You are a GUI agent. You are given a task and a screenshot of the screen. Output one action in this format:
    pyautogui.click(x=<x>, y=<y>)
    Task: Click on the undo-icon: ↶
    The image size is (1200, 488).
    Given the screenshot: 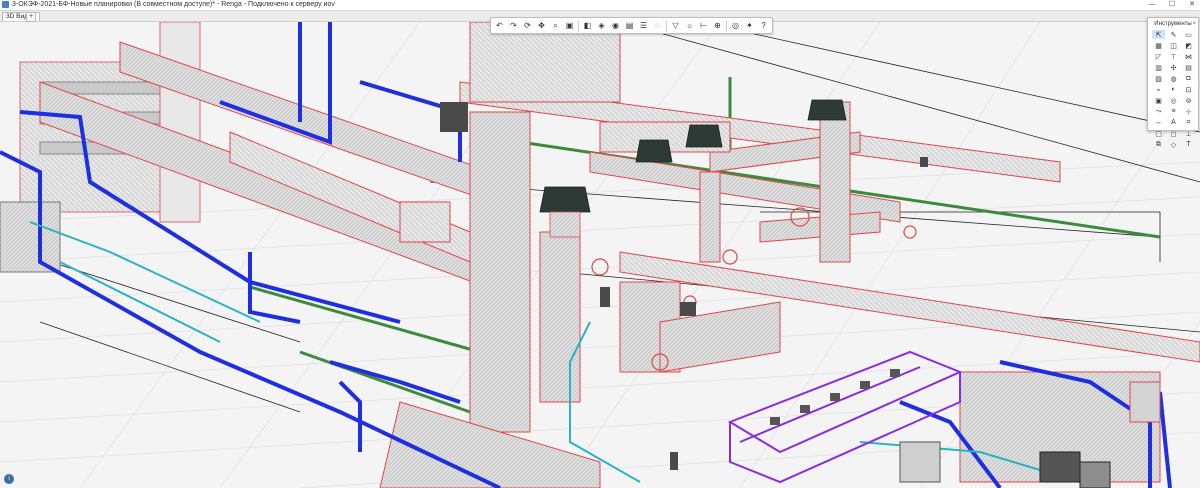 What is the action you would take?
    pyautogui.click(x=499, y=25)
    